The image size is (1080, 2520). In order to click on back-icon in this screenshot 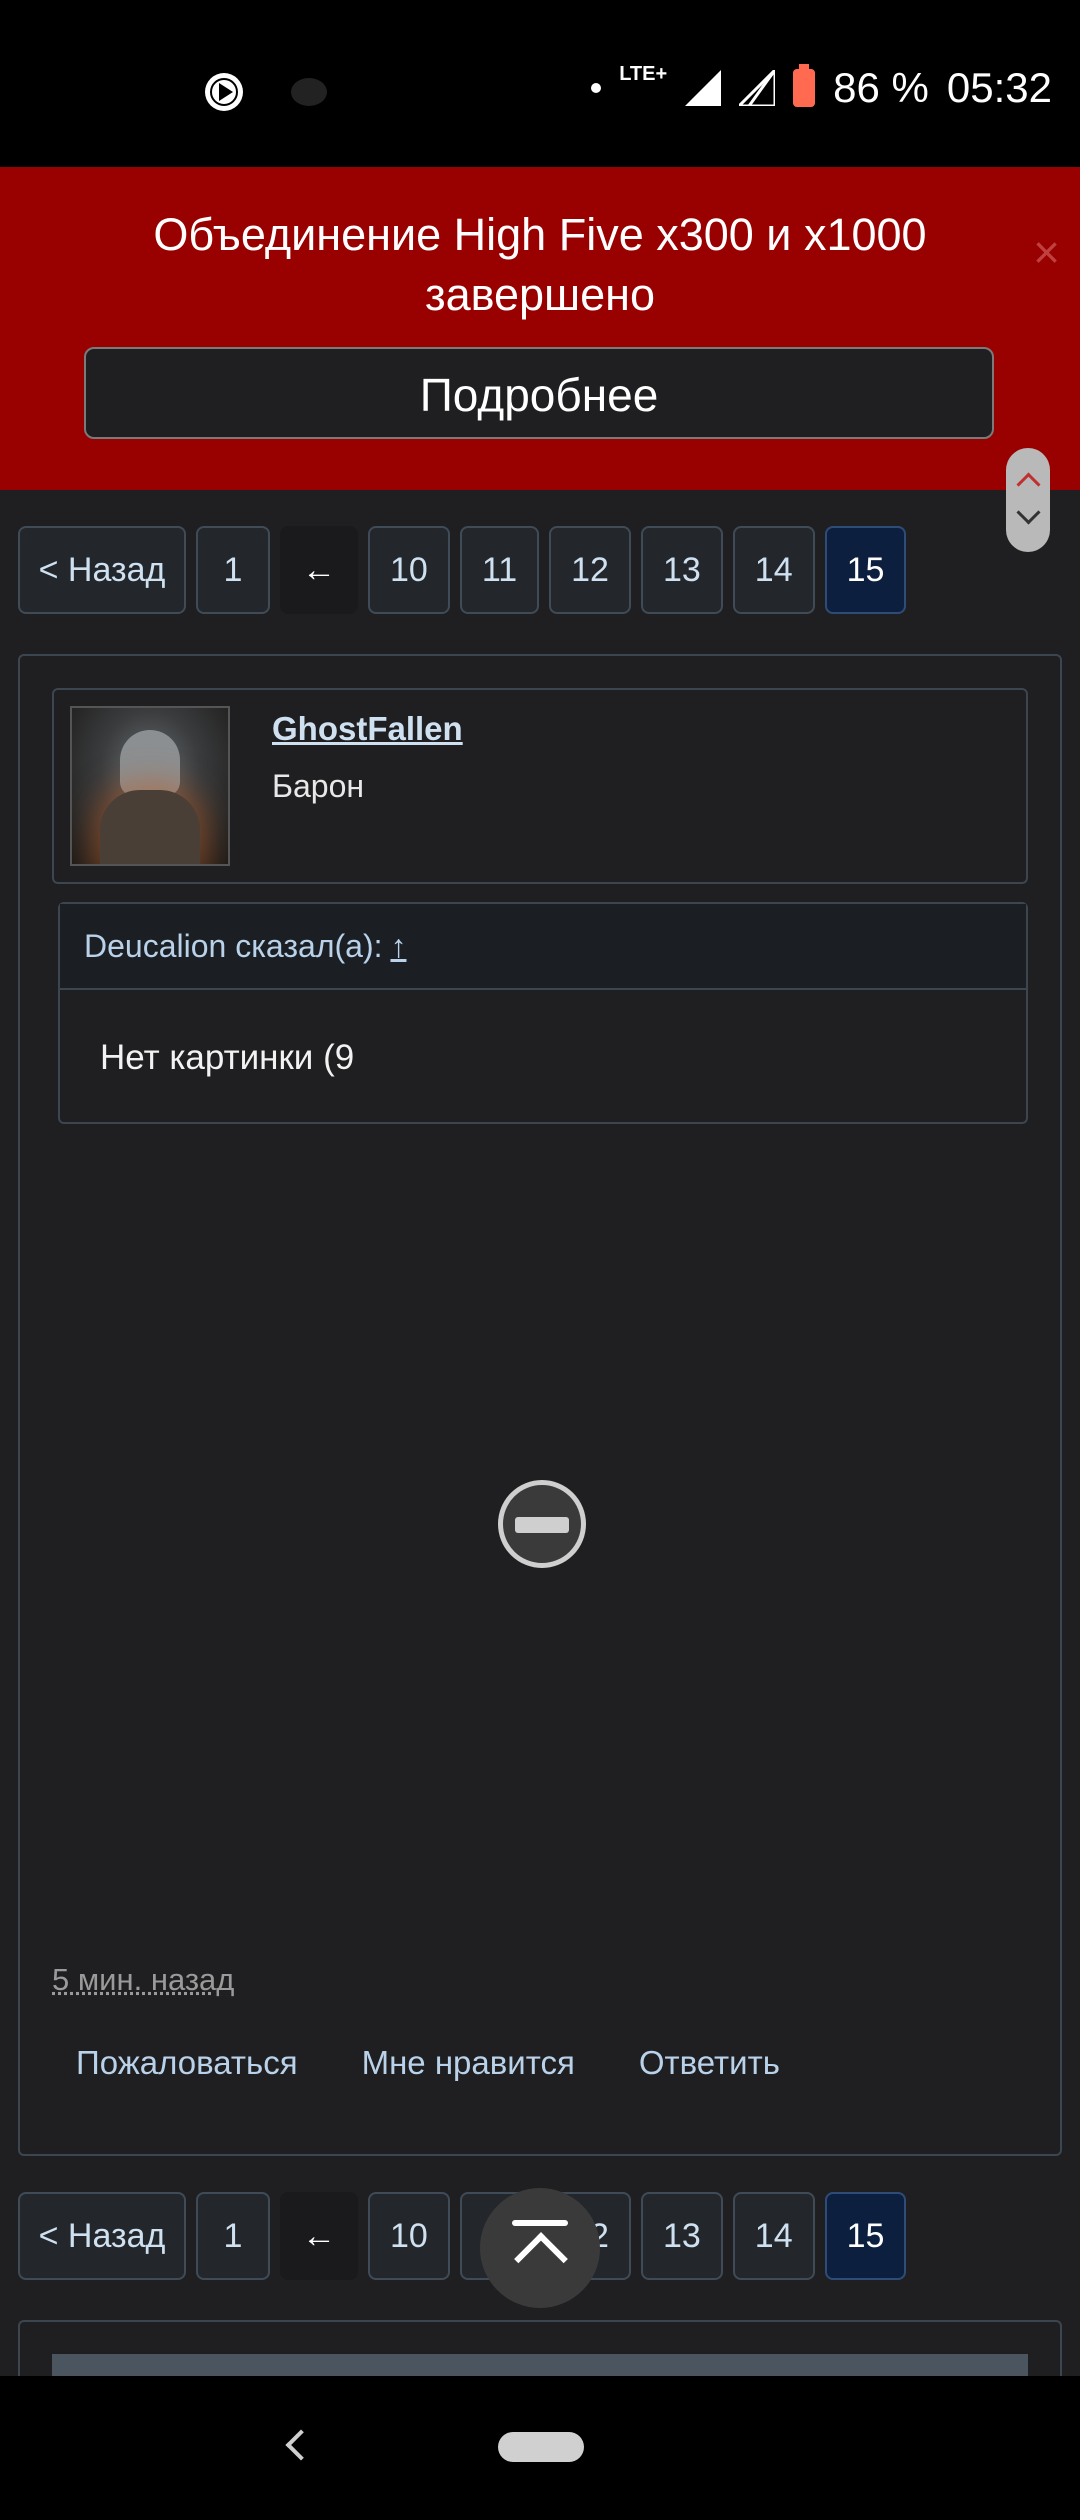, I will do `click(301, 2445)`.